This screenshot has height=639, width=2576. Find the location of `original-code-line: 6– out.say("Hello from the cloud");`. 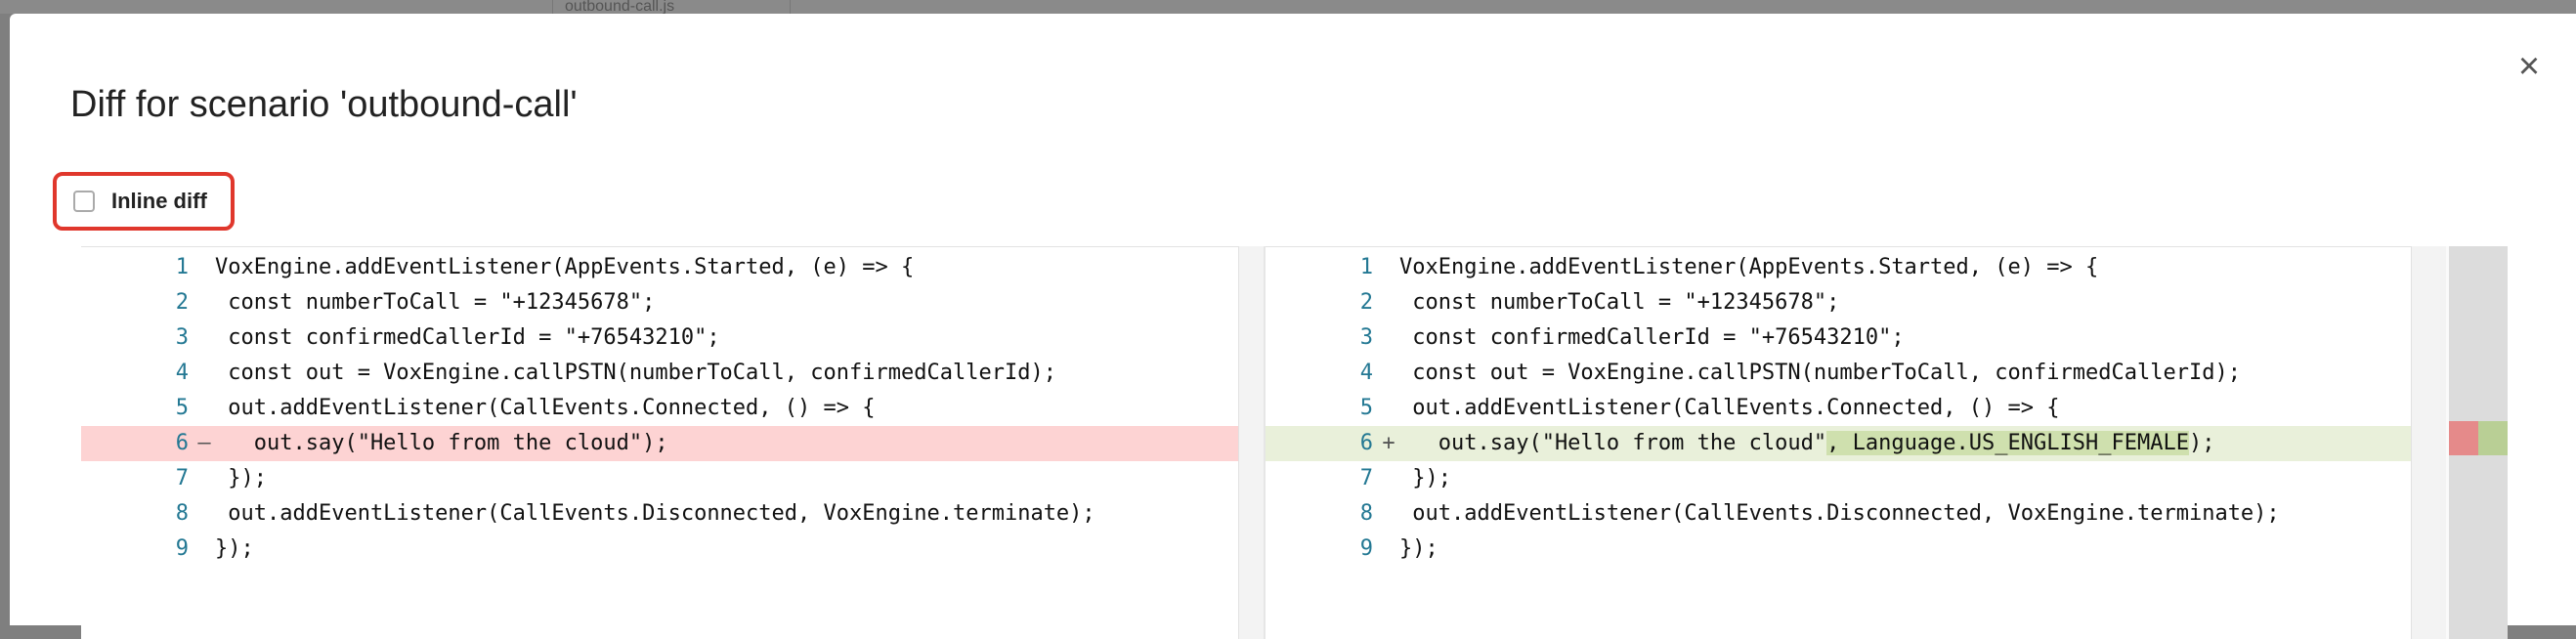

original-code-line: 6– out.say("Hello from the cloud"); is located at coordinates (659, 443).